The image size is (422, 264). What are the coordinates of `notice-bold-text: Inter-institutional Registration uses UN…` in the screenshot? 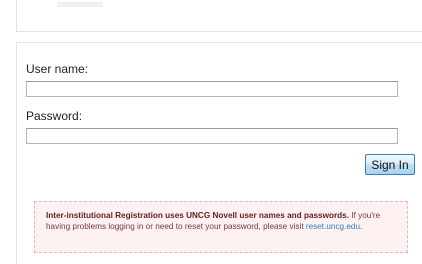 It's located at (198, 215).